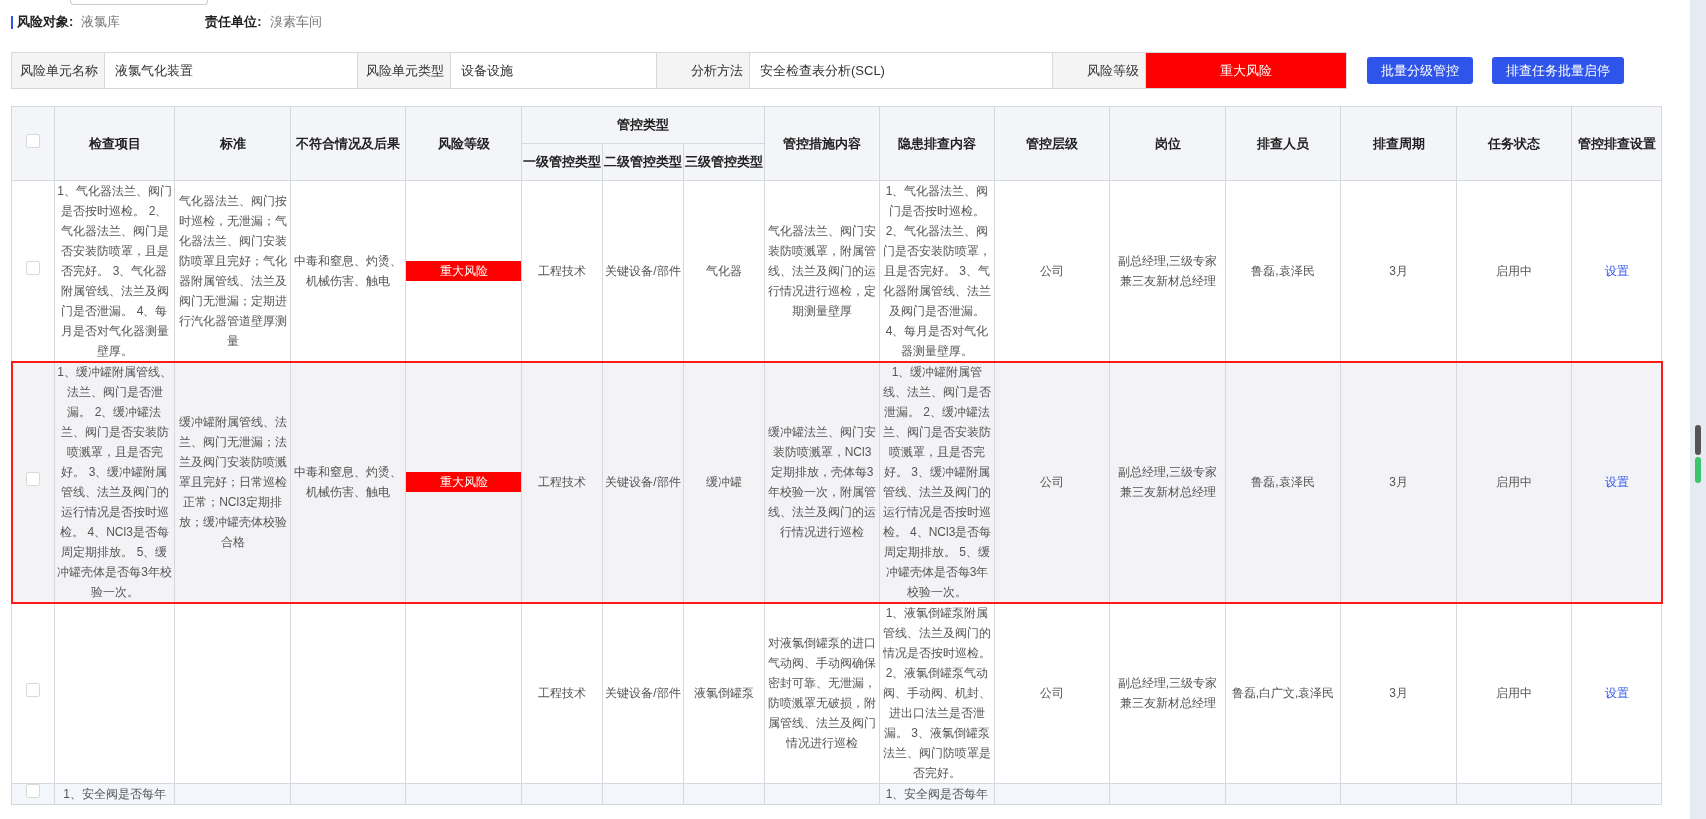 This screenshot has height=819, width=1706. What do you see at coordinates (1099, 70) in the screenshot?
I see `info-label: 风险等级` at bounding box center [1099, 70].